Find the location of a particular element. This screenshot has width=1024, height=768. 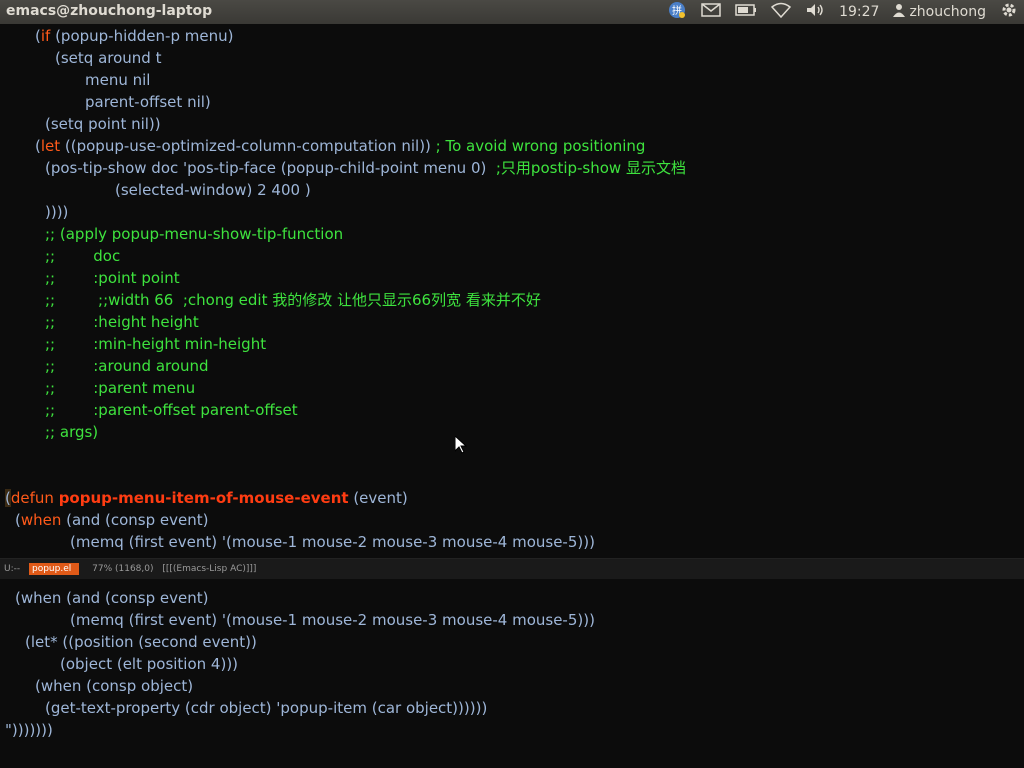

code-token: (event) is located at coordinates (378, 498).